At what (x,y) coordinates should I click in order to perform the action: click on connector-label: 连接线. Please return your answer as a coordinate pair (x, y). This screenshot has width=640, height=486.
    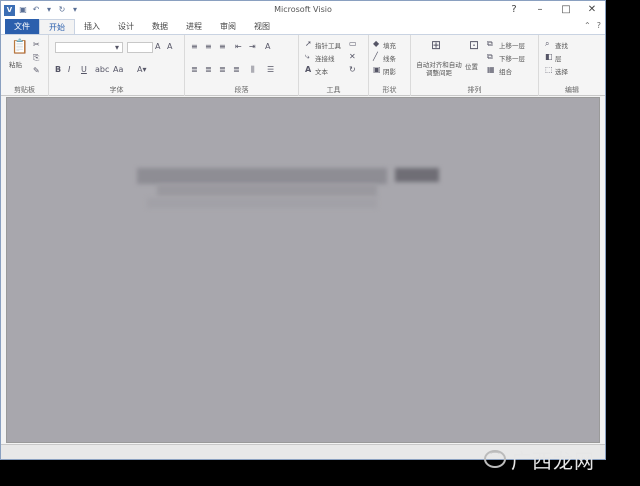
    Looking at the image, I should click on (325, 58).